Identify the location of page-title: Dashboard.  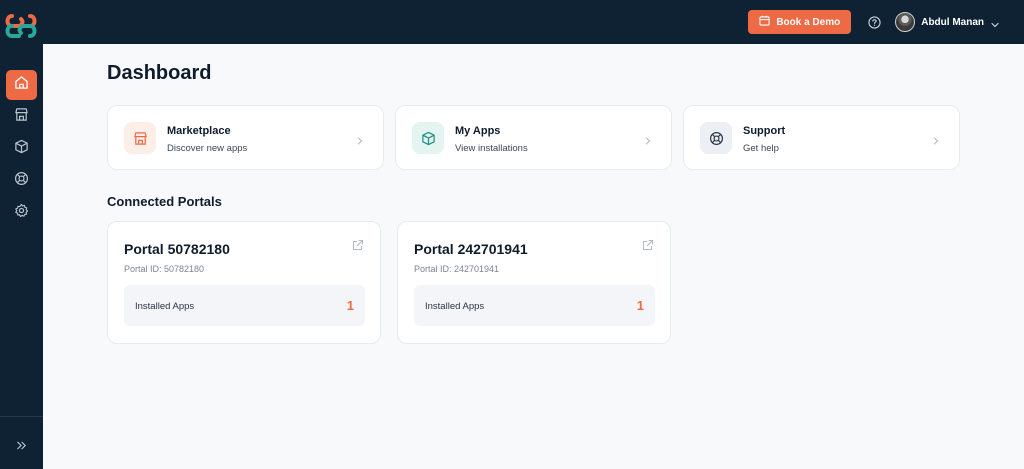
(159, 73).